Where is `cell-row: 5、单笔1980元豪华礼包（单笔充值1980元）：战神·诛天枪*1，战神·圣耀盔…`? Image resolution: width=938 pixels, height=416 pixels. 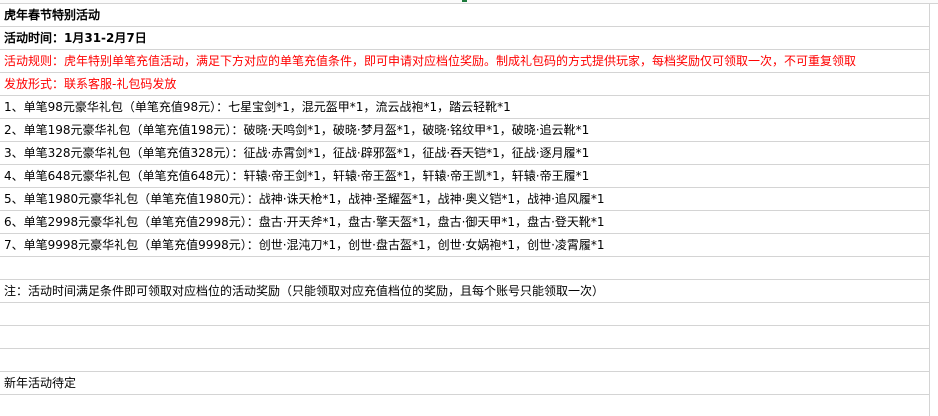 cell-row: 5、单笔1980元豪华礼包（单笔充值1980元）：战神·诛天枪*1，战神·圣耀盔… is located at coordinates (469, 199).